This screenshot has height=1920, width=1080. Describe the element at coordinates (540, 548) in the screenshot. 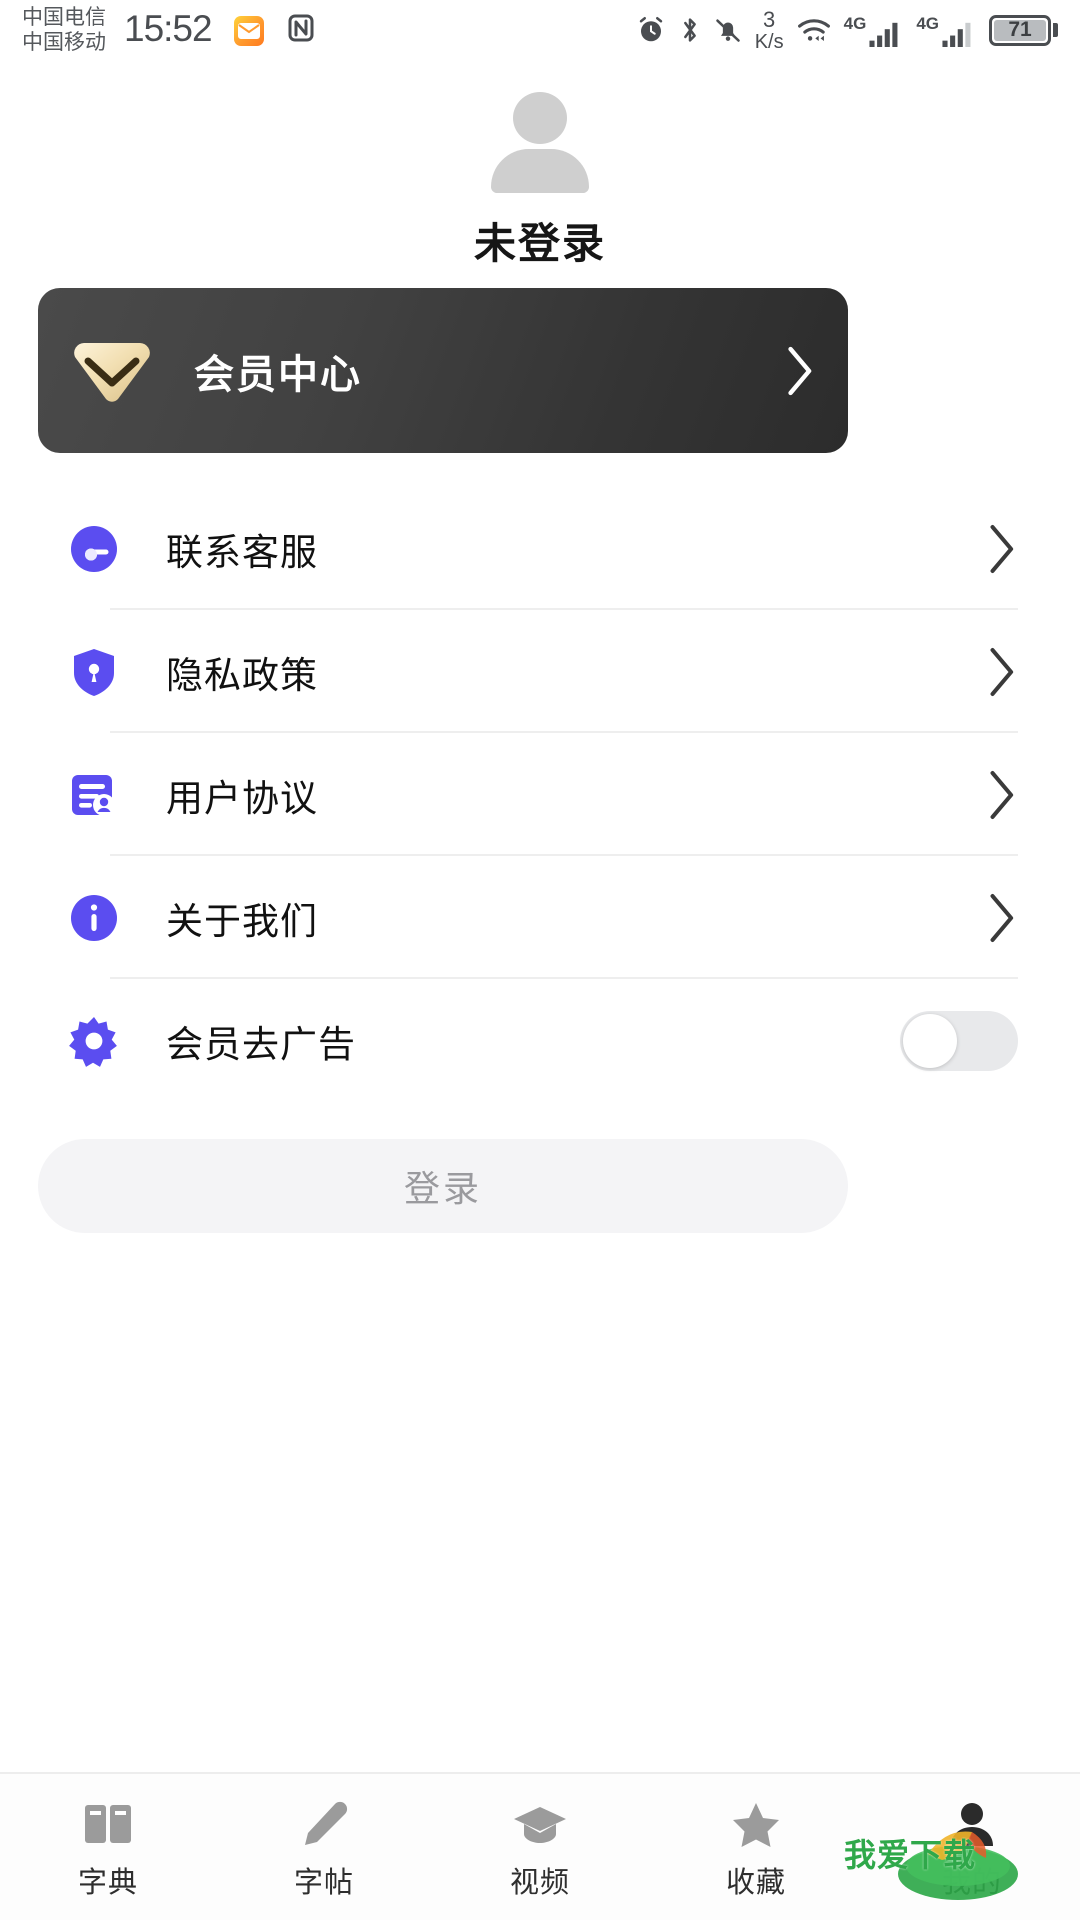

I see `menu-item-contact-support: 联系客服` at that location.